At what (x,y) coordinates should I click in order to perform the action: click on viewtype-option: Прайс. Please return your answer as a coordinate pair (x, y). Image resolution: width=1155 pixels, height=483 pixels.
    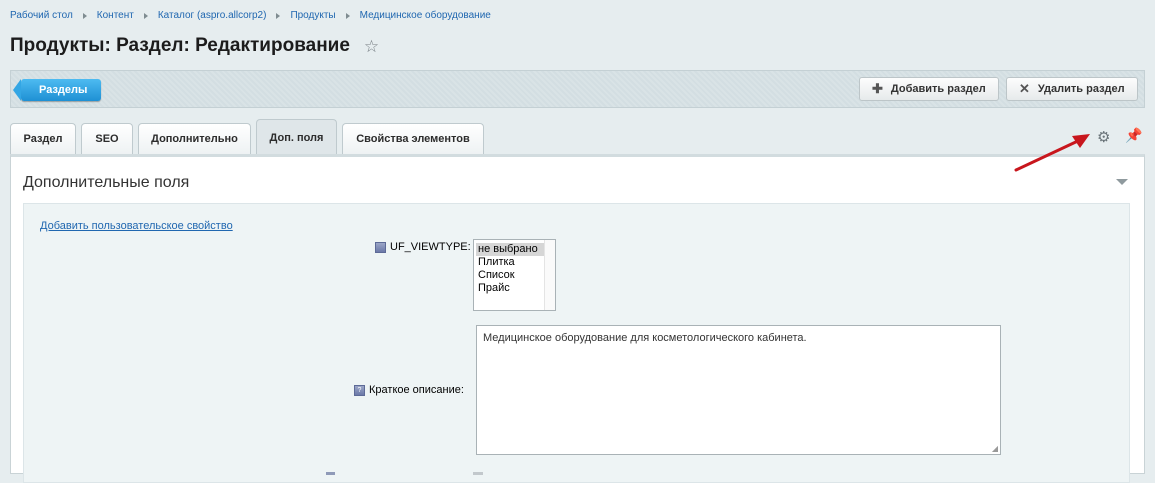
    Looking at the image, I should click on (514, 288).